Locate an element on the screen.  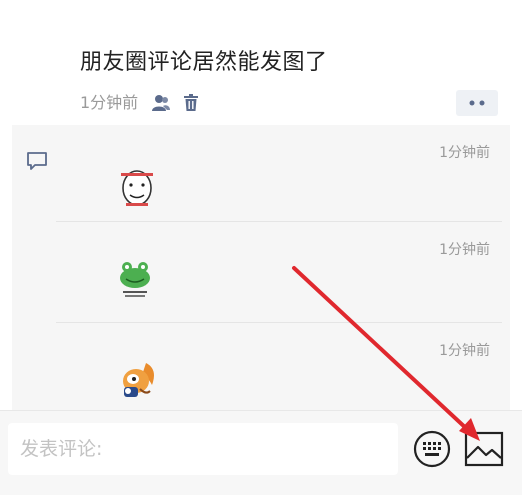
keyboard-icon is located at coordinates (432, 449).